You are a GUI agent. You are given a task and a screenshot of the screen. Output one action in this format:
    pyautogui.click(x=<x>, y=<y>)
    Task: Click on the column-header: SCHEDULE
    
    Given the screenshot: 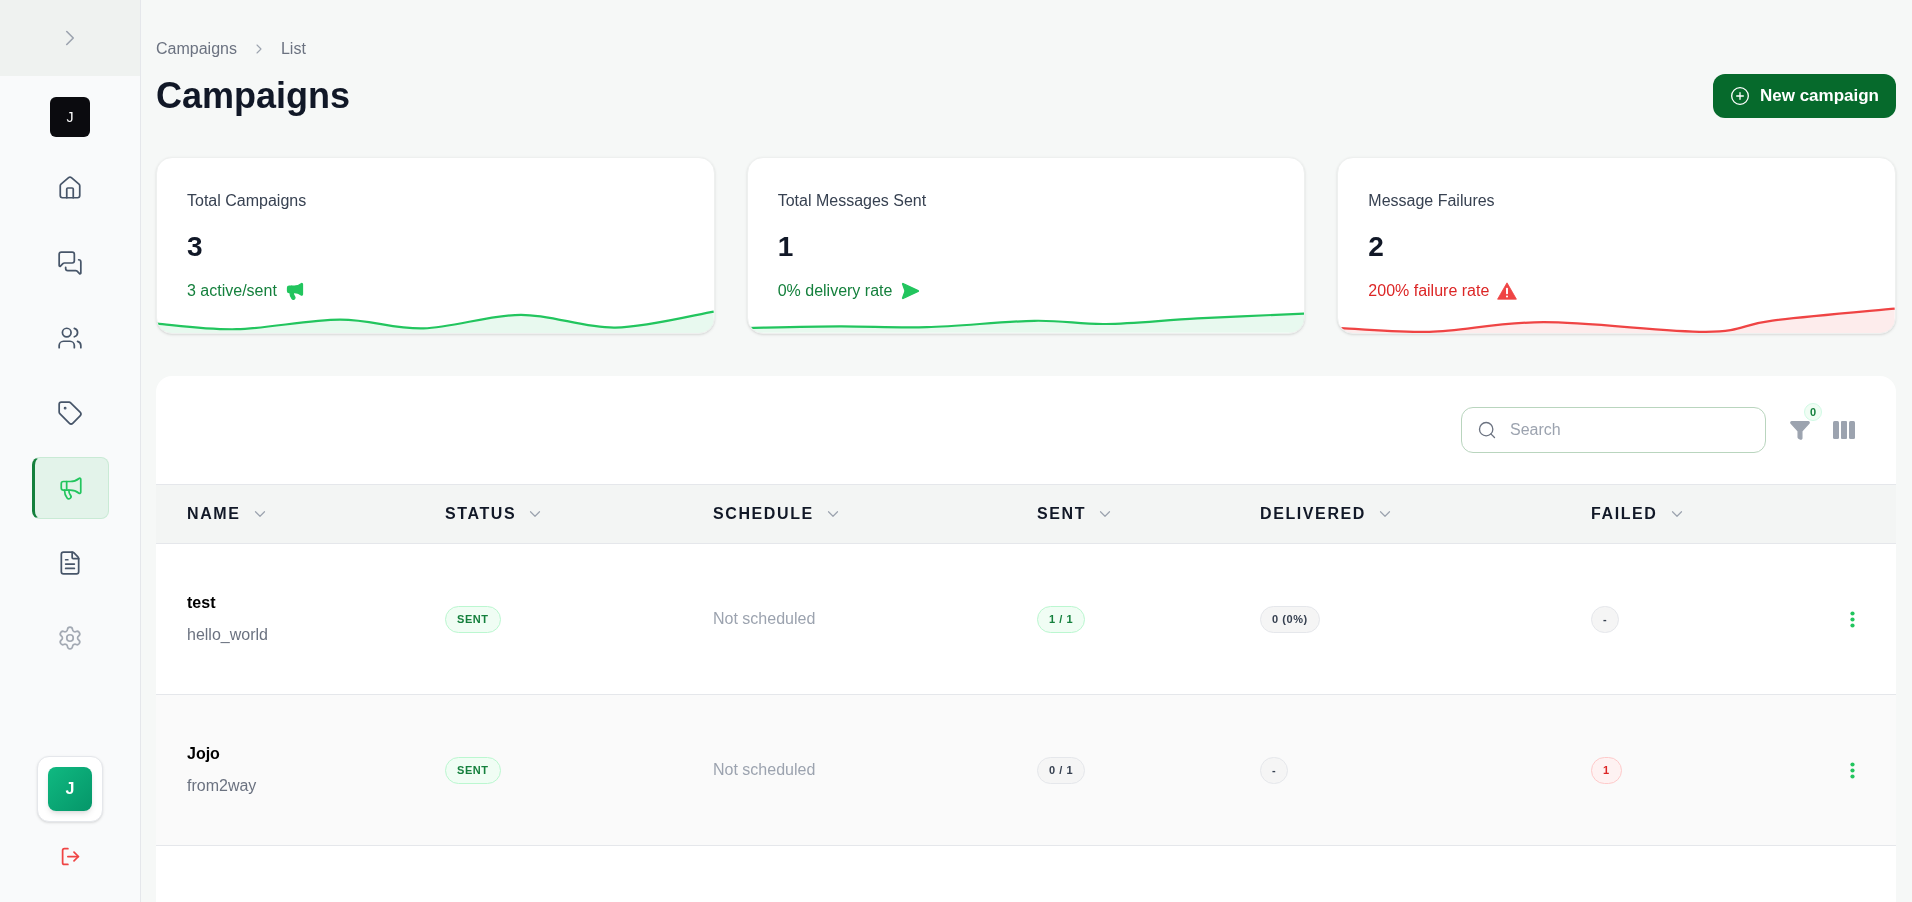 What is the action you would take?
    pyautogui.click(x=777, y=514)
    